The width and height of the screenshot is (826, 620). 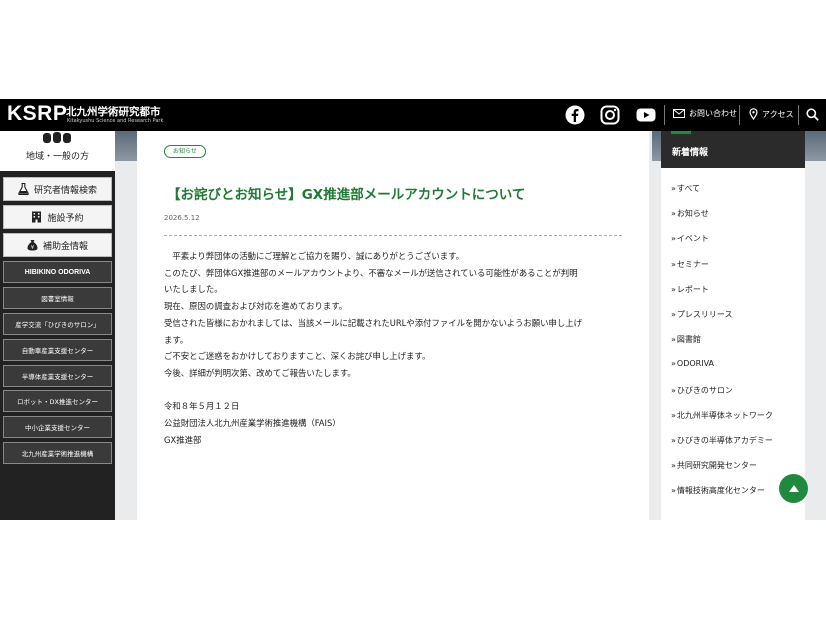 I want to click on news-sidebar-title: 新着情報, so click(x=690, y=153).